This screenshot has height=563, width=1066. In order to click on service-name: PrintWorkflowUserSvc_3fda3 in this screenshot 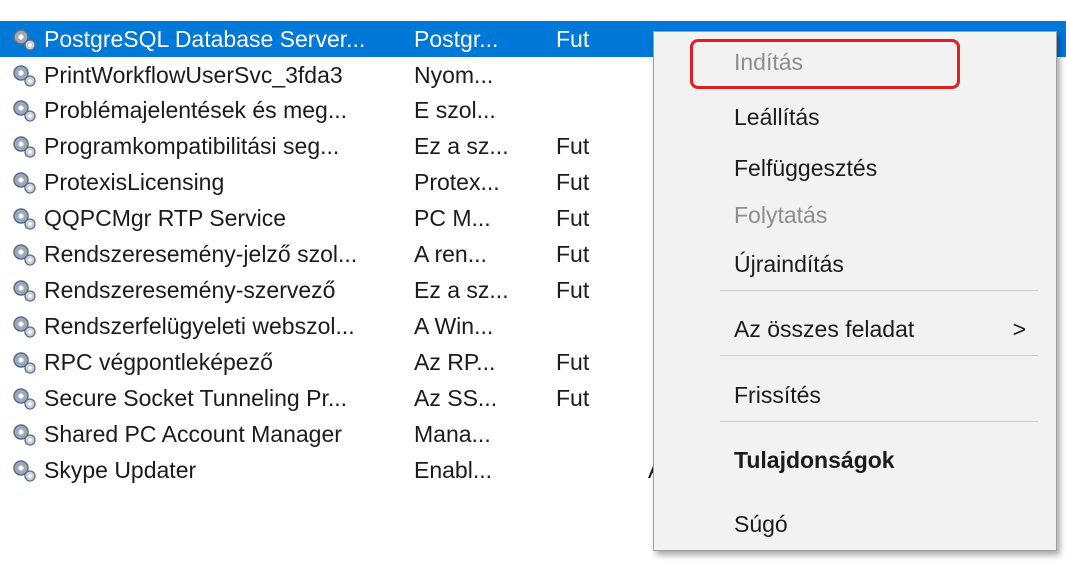, I will do `click(193, 75)`.